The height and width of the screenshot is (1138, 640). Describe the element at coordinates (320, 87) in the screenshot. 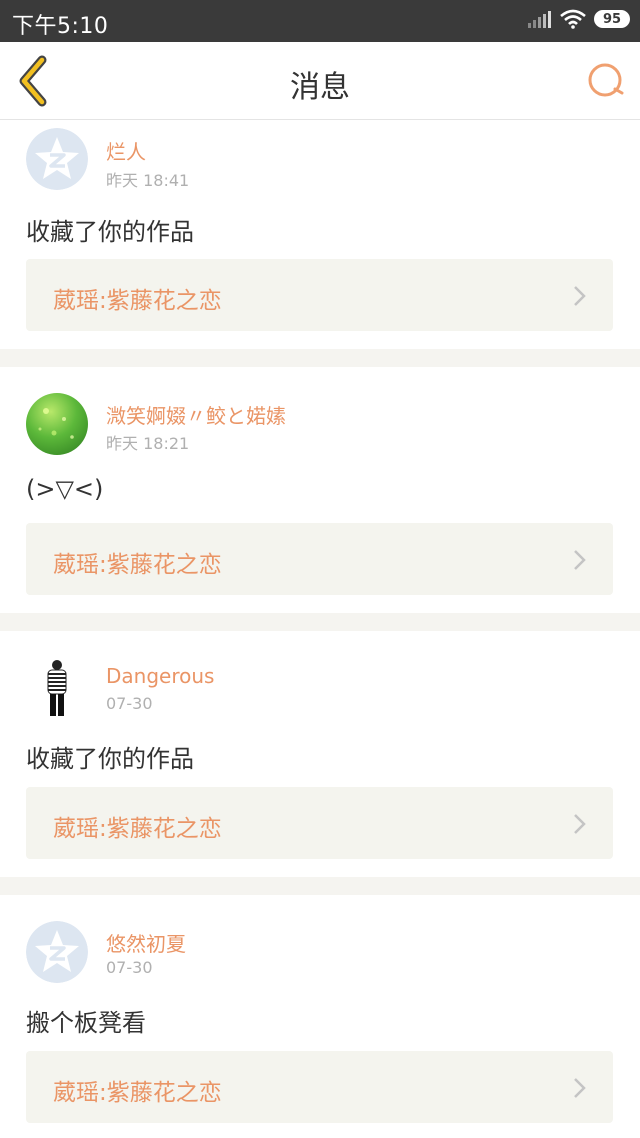

I see `page-title: 消息` at that location.